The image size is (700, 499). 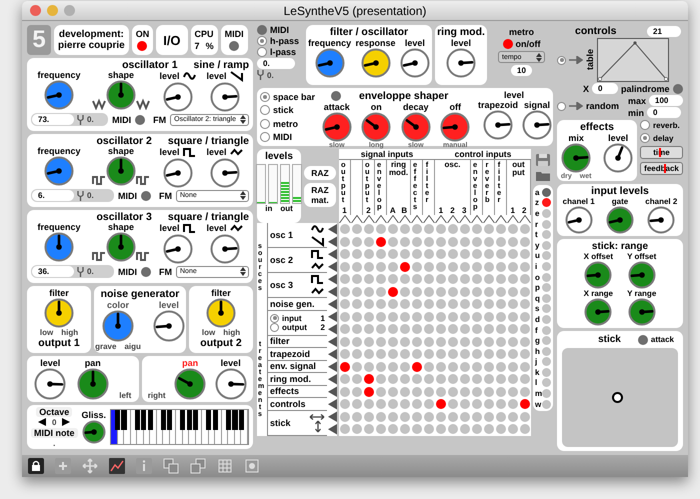 What do you see at coordinates (605, 88) in the screenshot?
I see `x-field: 0` at bounding box center [605, 88].